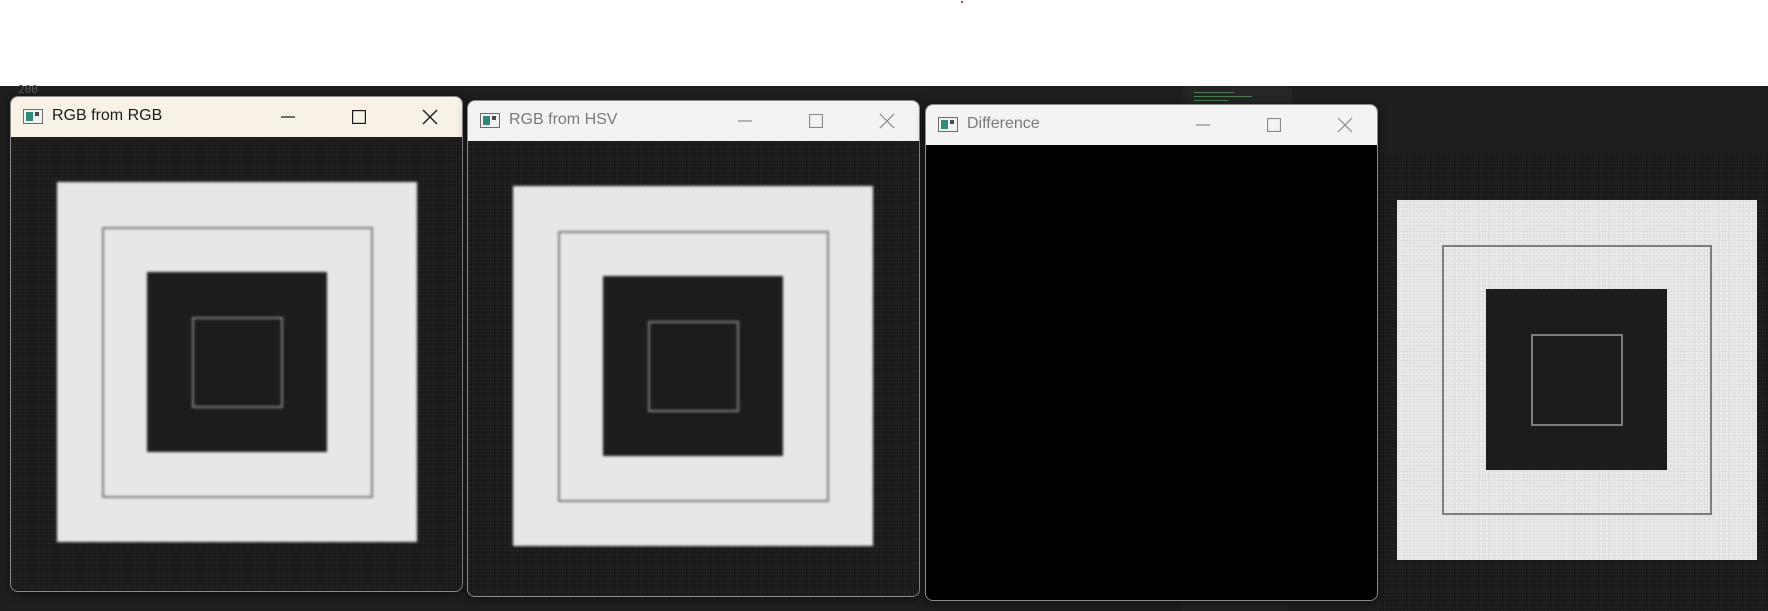 The height and width of the screenshot is (611, 1768). What do you see at coordinates (693, 121) in the screenshot?
I see `titlebar: RGB from HSV` at bounding box center [693, 121].